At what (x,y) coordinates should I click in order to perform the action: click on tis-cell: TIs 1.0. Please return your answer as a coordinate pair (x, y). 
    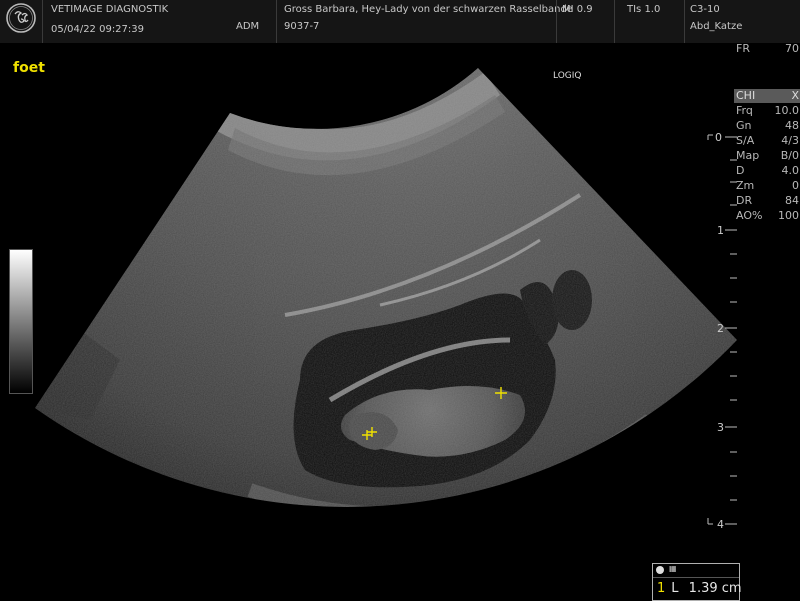
    Looking at the image, I should click on (649, 21).